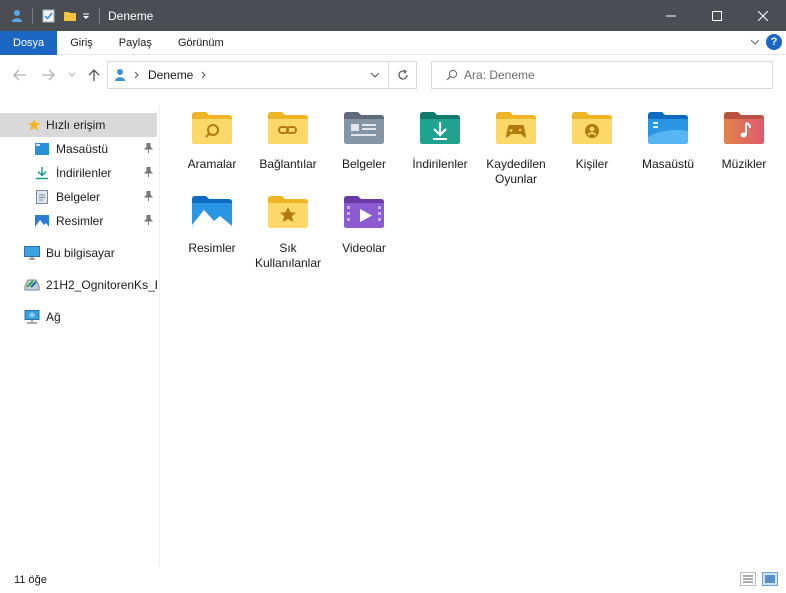  What do you see at coordinates (29, 42) in the screenshot?
I see `tab-dosya: Dosya` at bounding box center [29, 42].